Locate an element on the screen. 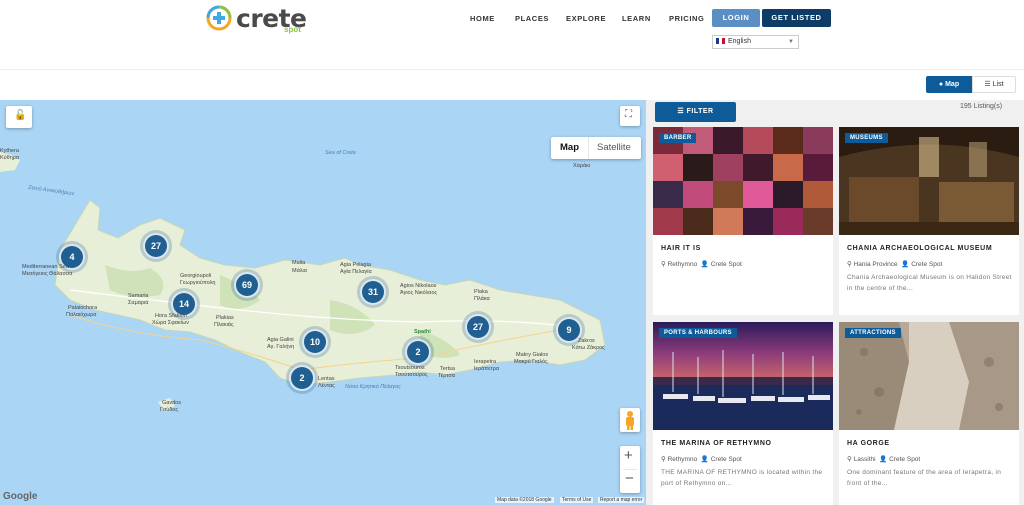 The width and height of the screenshot is (1024, 505). map-label: Τέρτσα is located at coordinates (446, 376).